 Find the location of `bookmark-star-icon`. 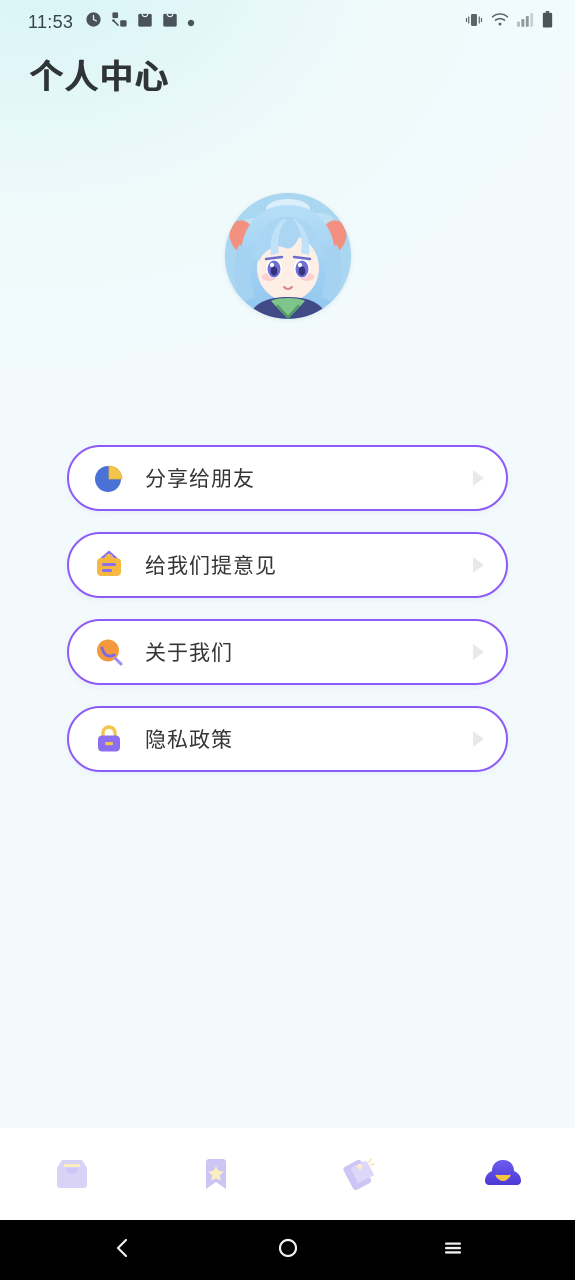

bookmark-star-icon is located at coordinates (216, 1174).